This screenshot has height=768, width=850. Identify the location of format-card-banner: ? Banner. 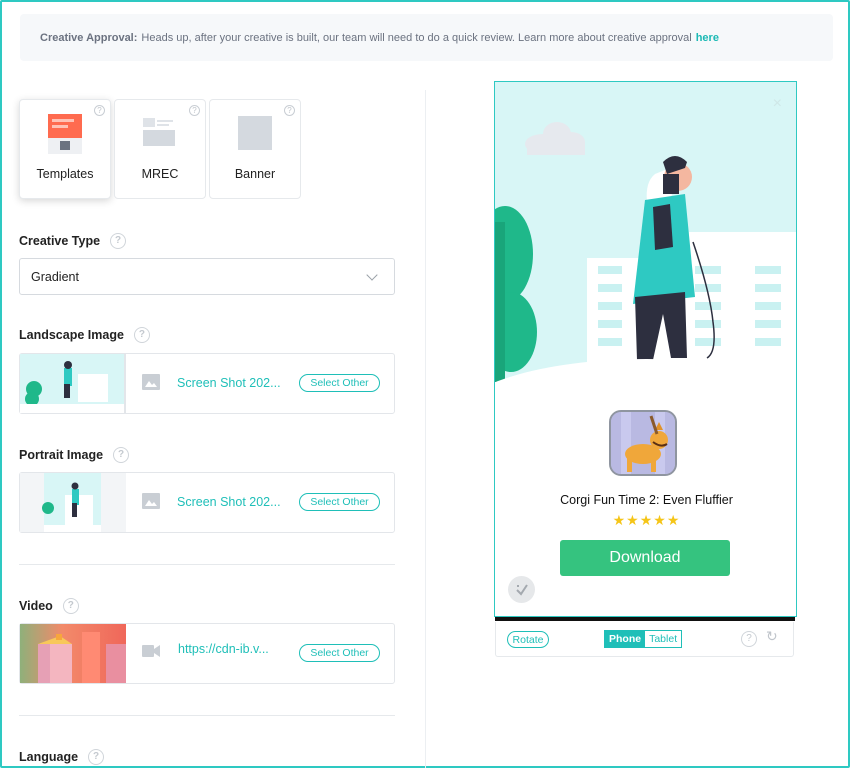
(255, 149).